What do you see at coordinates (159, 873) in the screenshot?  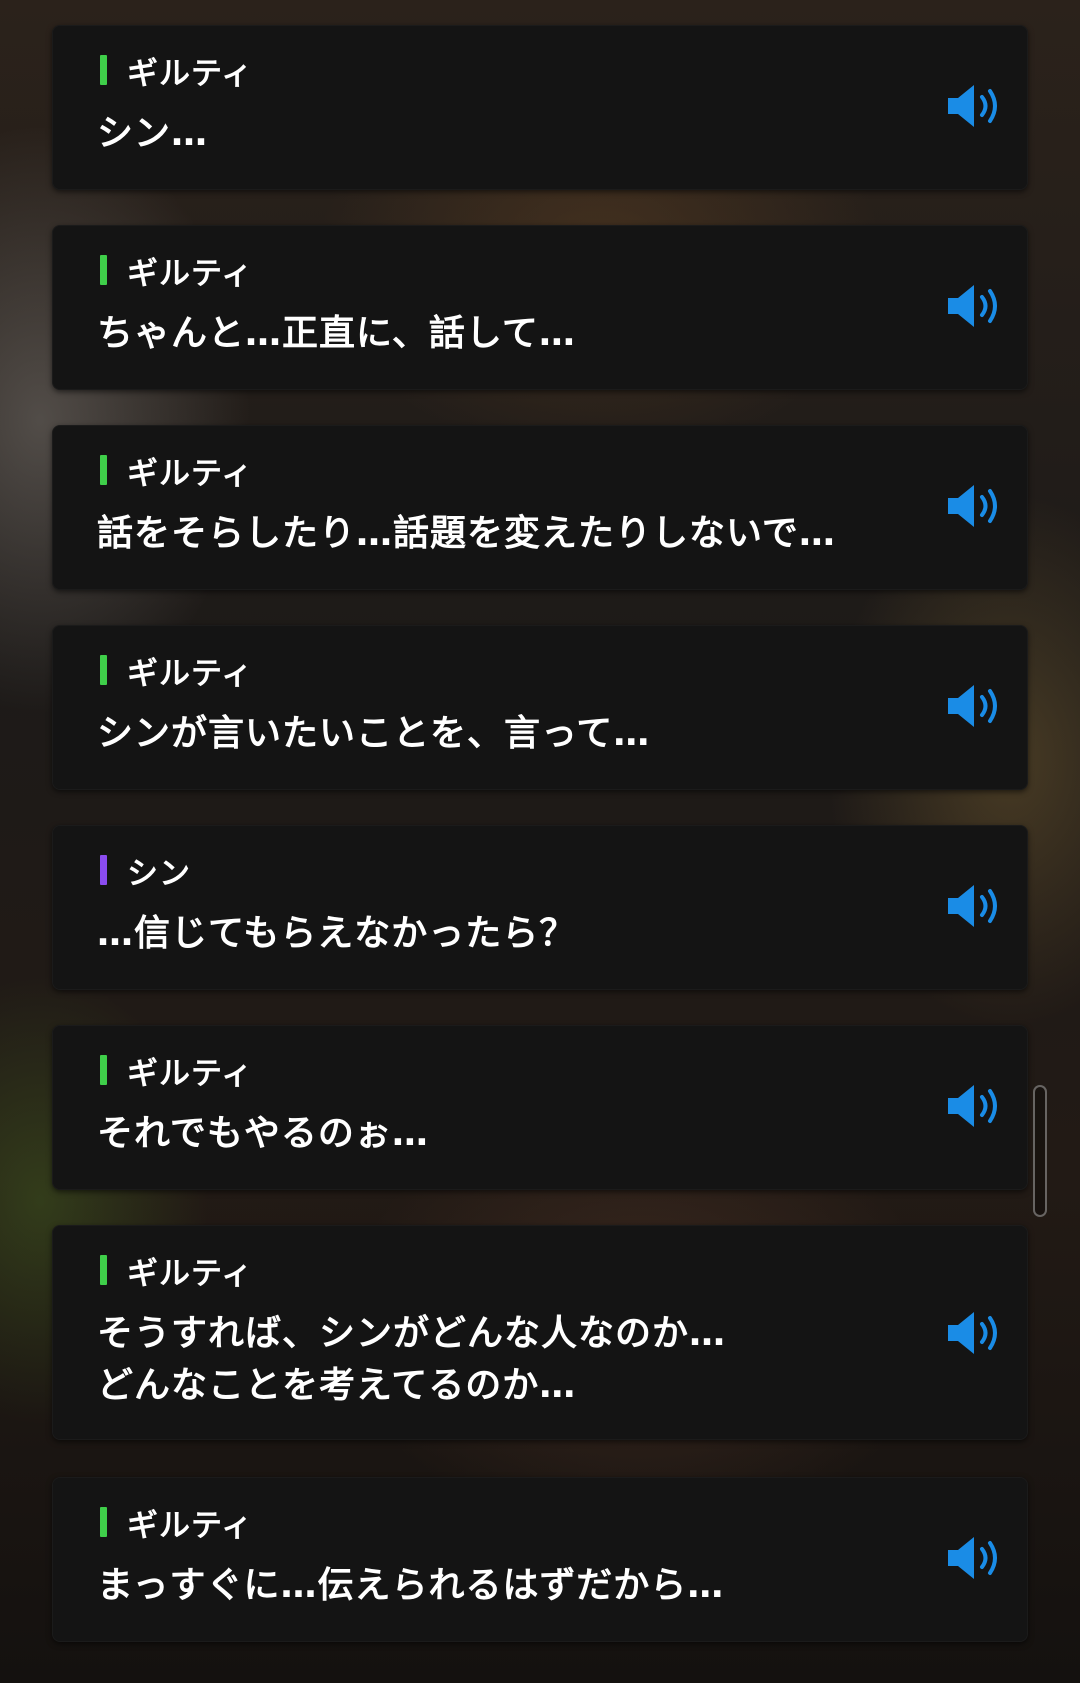 I see `speaker-name: シン` at bounding box center [159, 873].